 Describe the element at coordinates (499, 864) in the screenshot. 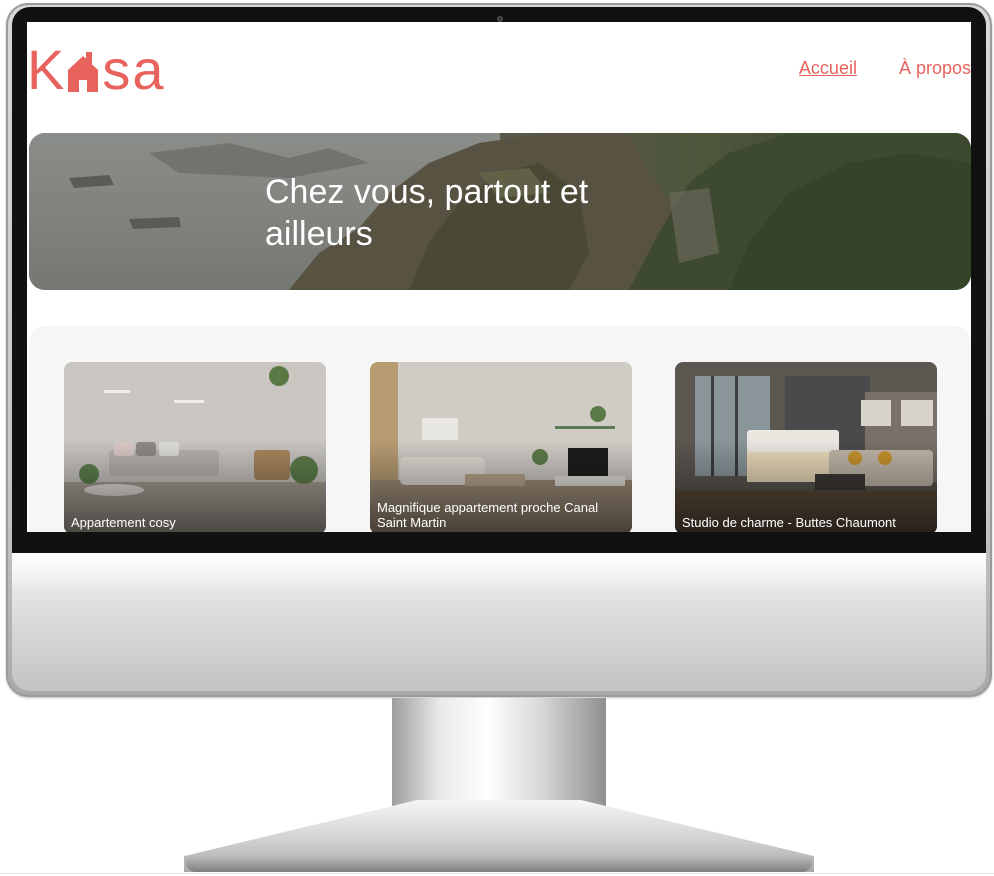

I see `monitor-stand-edge` at that location.